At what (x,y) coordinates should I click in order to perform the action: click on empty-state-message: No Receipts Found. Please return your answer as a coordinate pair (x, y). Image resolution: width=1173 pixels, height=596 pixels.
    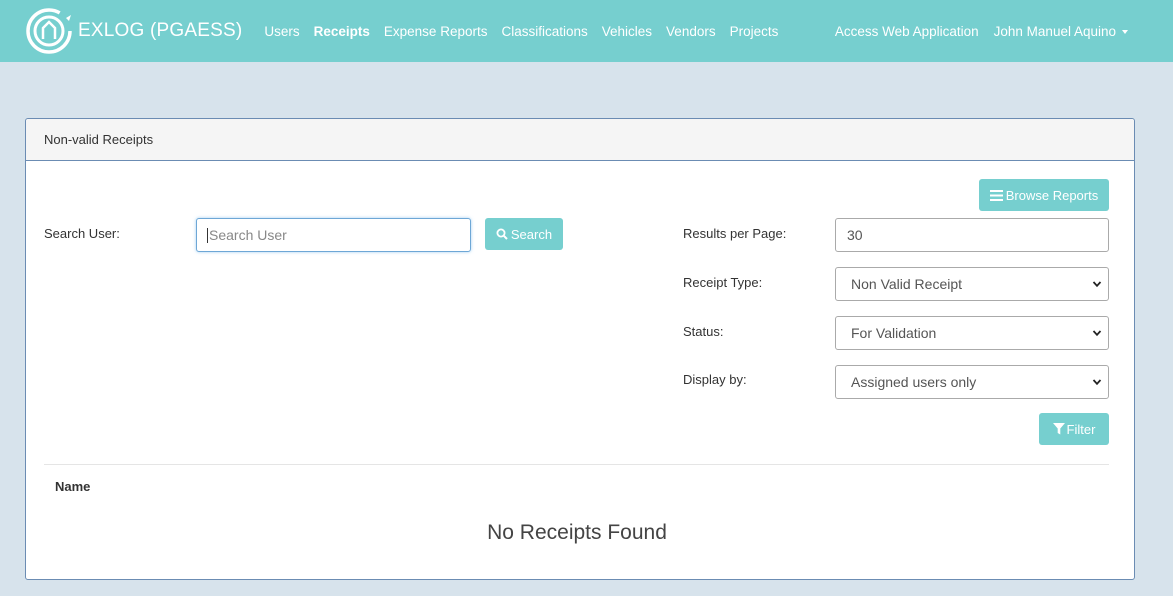
    Looking at the image, I should click on (577, 532).